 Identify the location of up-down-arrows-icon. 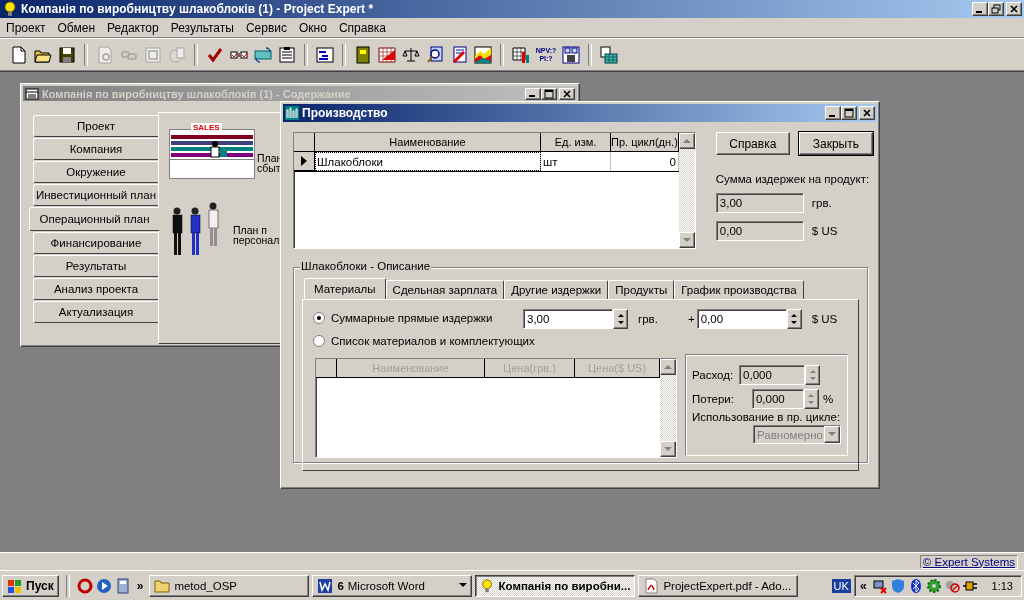
(620, 319).